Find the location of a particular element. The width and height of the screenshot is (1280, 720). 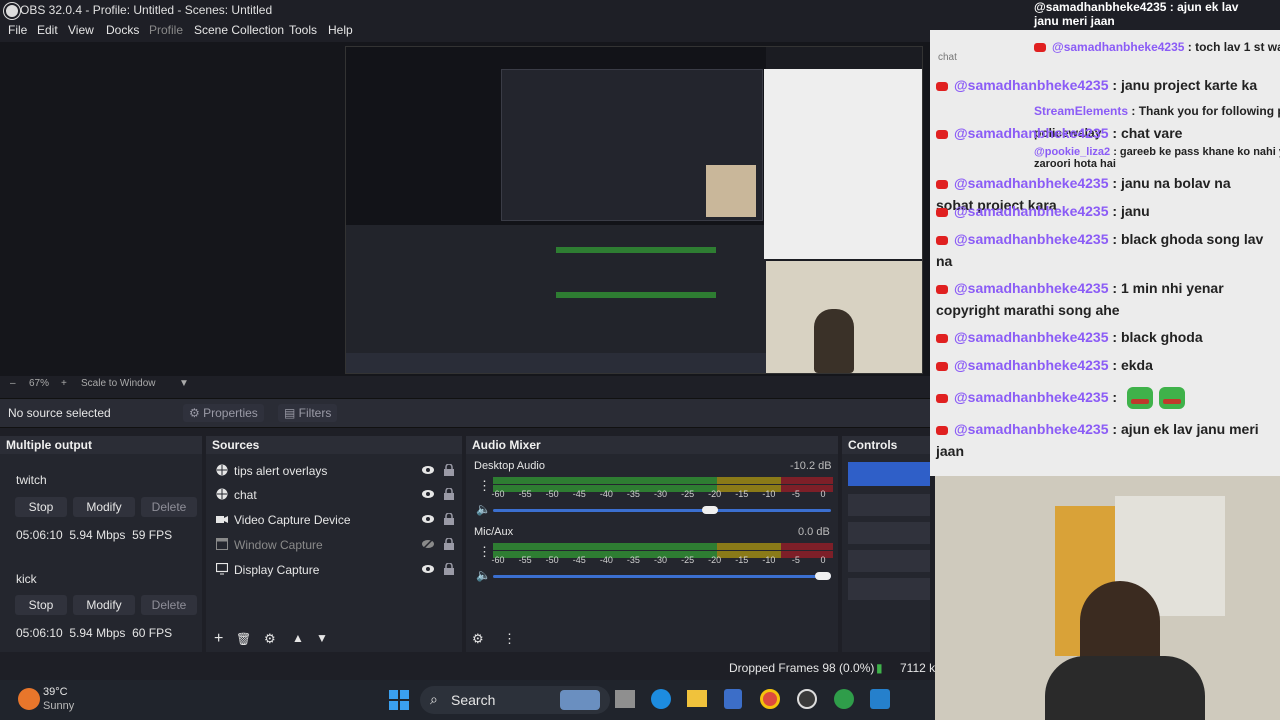

properties-button: ⚙ Properties is located at coordinates (223, 413).